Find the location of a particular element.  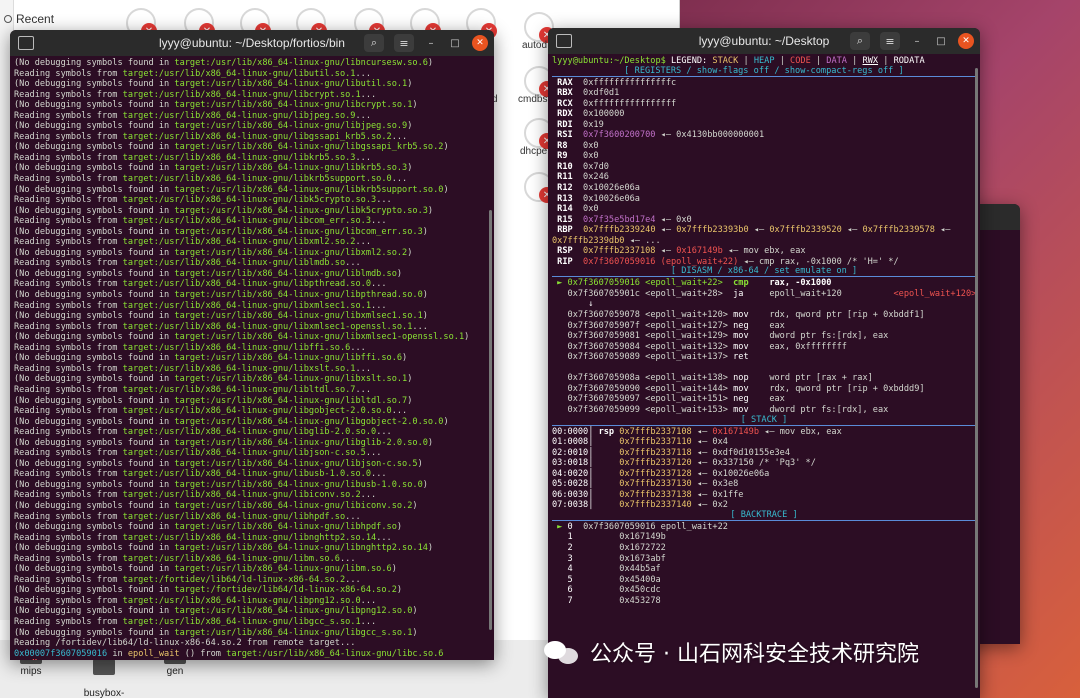

mnemonic: cmp is located at coordinates (751, 283).